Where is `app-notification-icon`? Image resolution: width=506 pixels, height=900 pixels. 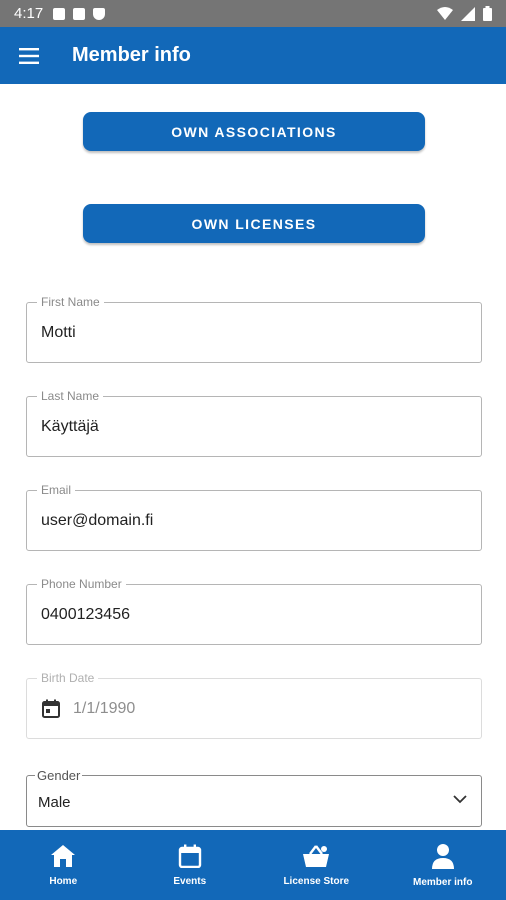
app-notification-icon is located at coordinates (79, 13).